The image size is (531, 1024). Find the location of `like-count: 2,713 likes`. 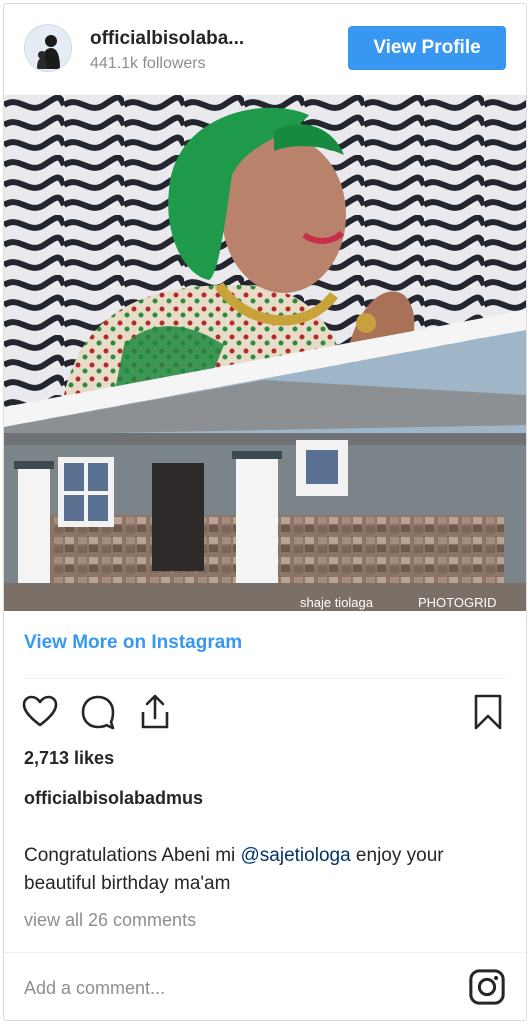

like-count: 2,713 likes is located at coordinates (69, 758).